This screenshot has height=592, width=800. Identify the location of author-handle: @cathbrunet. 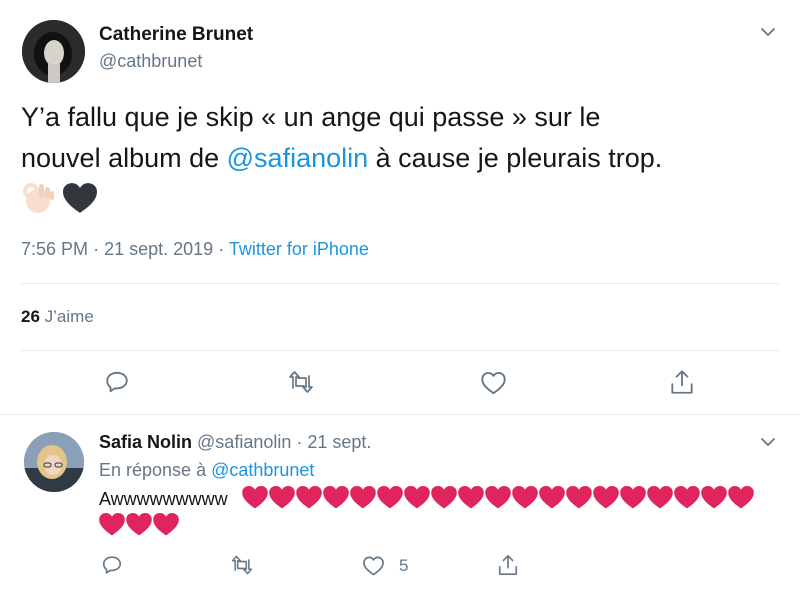
(150, 61).